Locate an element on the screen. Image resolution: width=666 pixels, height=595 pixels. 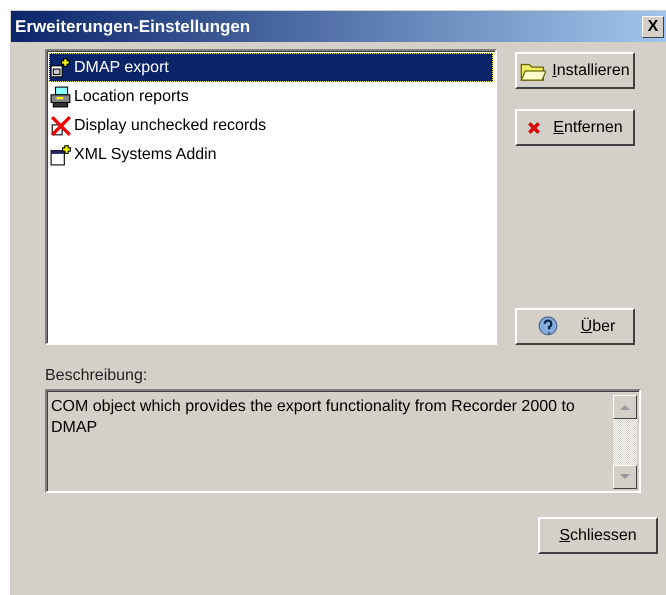
close-button: X is located at coordinates (653, 27).